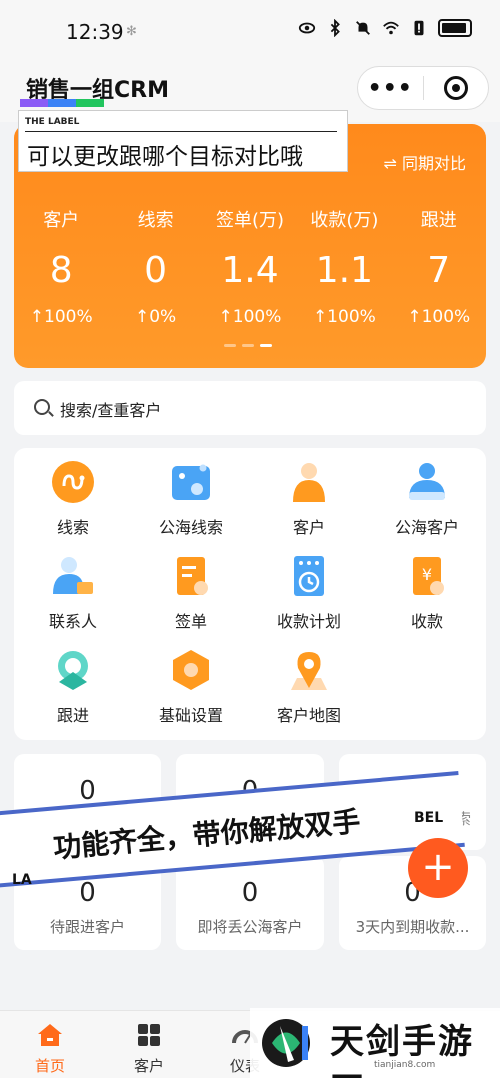  I want to click on tab-customers: 客户, so click(149, 1049).